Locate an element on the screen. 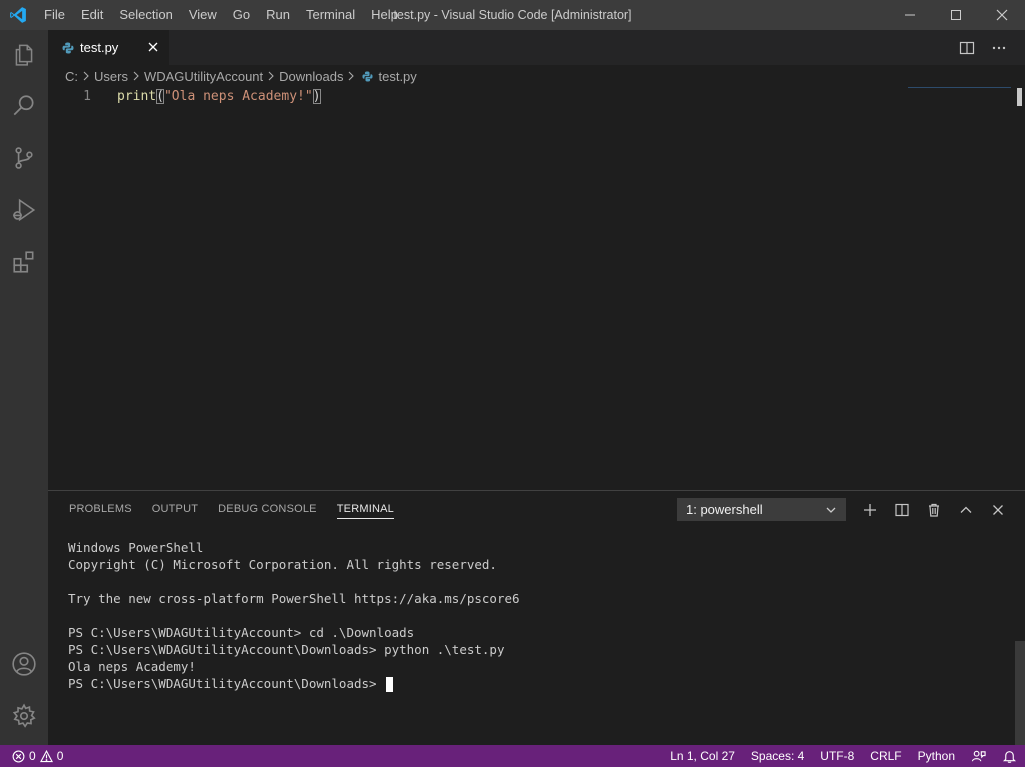 This screenshot has width=1025, height=767. extensions-button is located at coordinates (24, 262).